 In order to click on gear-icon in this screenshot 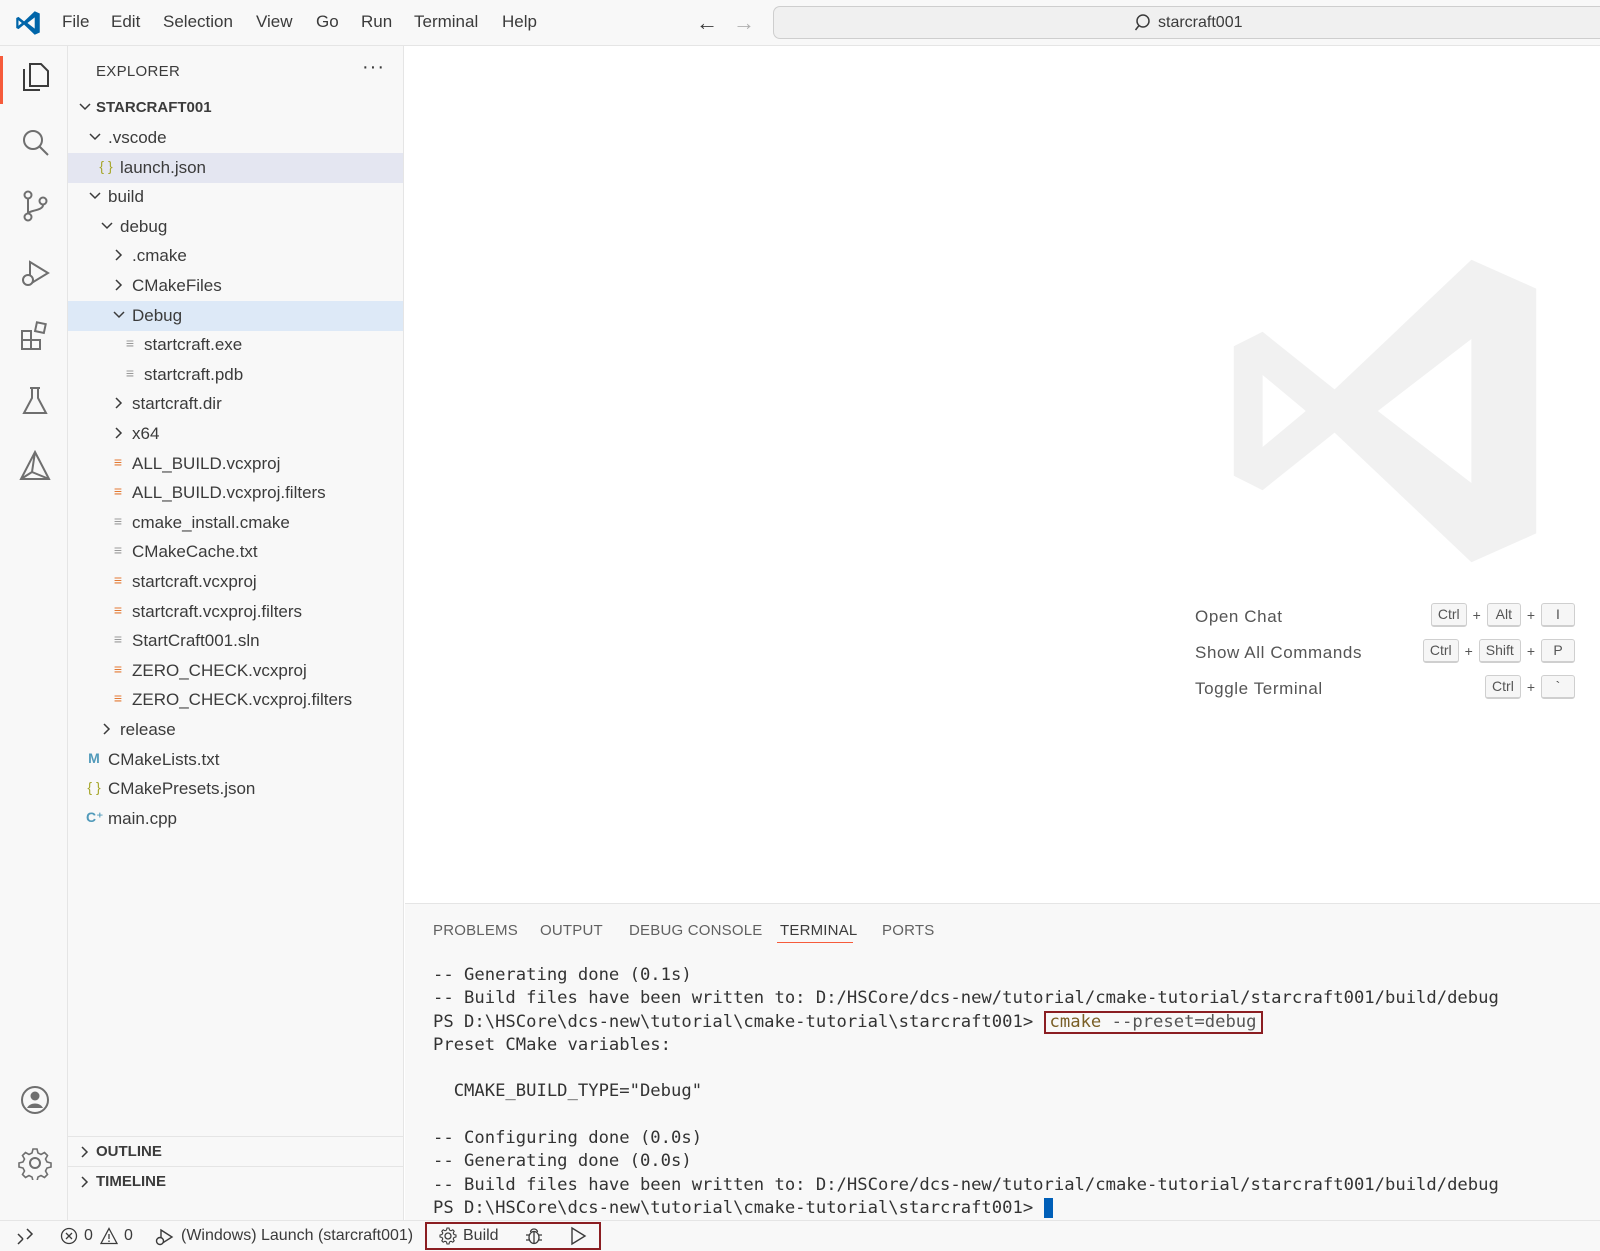, I will do `click(448, 1236)`.